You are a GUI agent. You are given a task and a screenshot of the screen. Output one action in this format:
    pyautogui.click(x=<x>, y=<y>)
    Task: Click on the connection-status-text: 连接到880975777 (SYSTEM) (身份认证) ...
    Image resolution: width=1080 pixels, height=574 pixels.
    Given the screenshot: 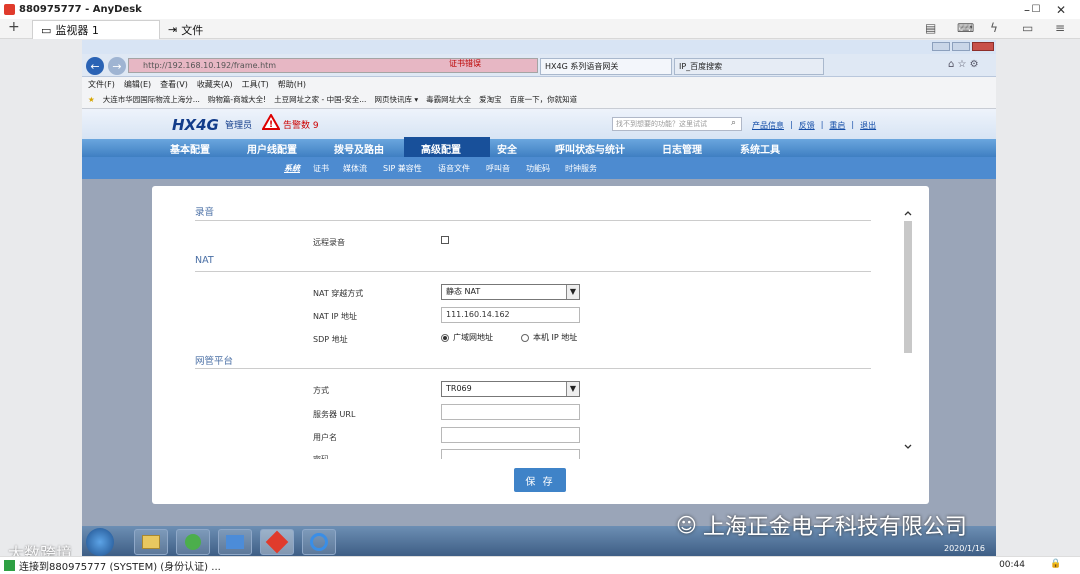 What is the action you would take?
    pyautogui.click(x=120, y=567)
    